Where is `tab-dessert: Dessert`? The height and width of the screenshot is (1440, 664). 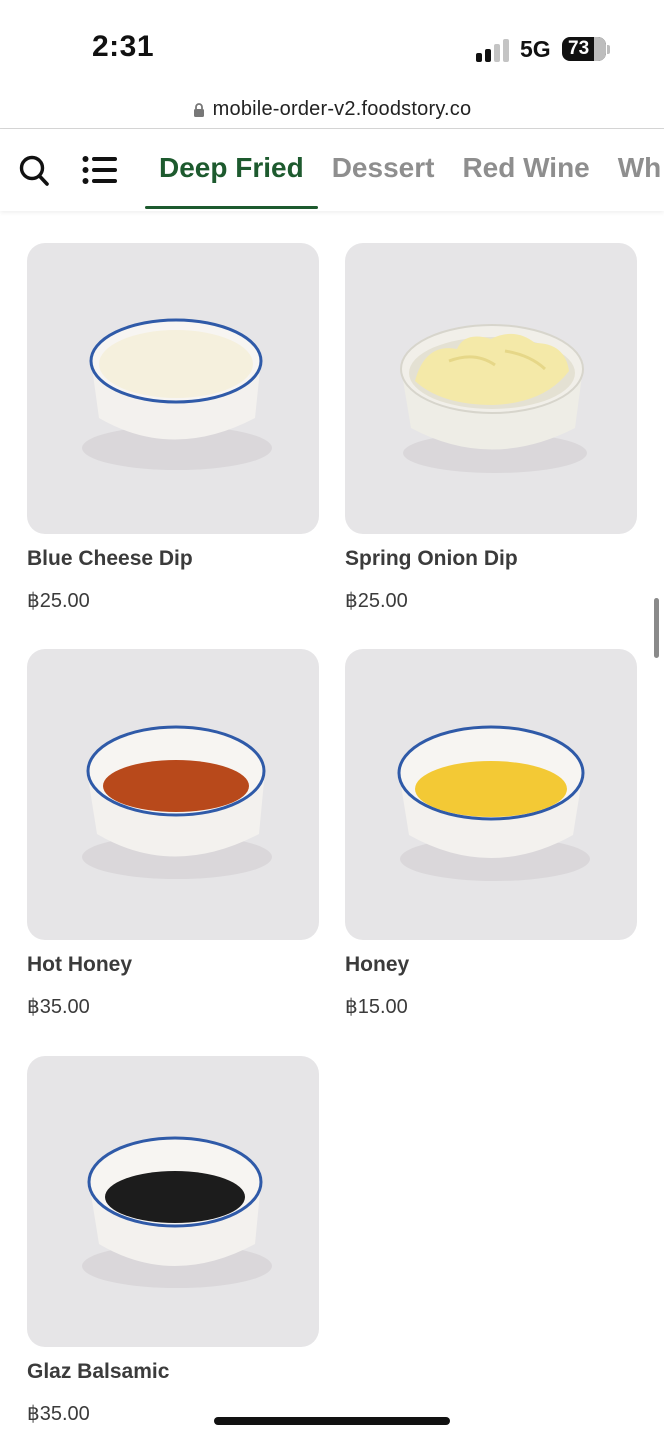 tab-dessert: Dessert is located at coordinates (383, 170).